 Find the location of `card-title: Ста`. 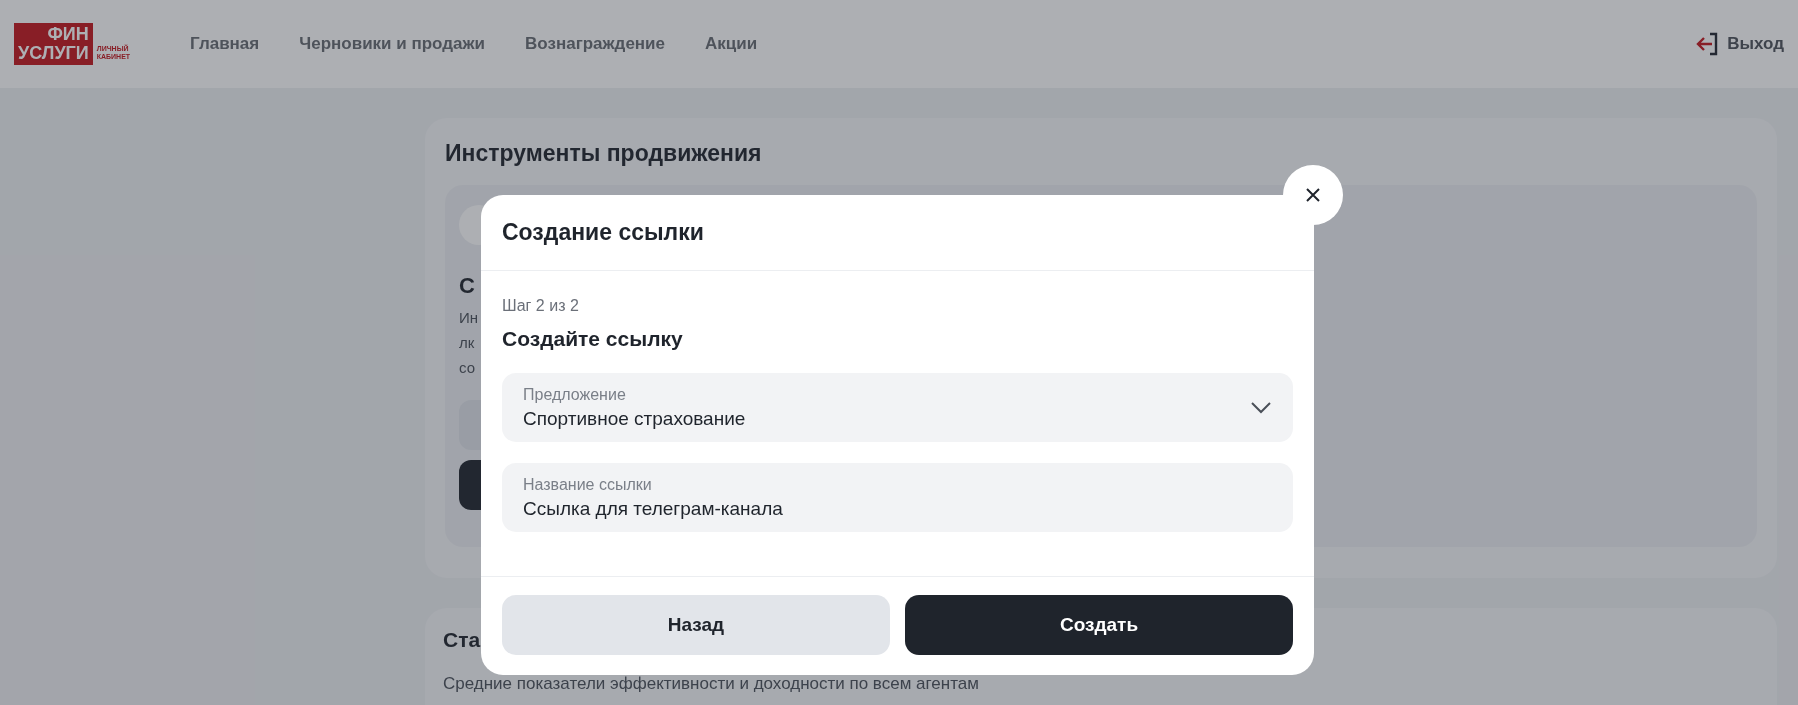

card-title: Ста is located at coordinates (462, 640).